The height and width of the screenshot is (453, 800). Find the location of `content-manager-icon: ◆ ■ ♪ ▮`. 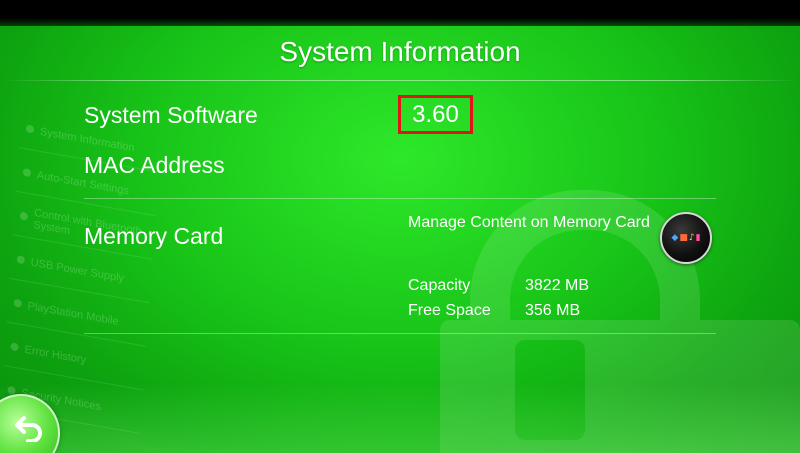

content-manager-icon: ◆ ■ ♪ ▮ is located at coordinates (686, 238).